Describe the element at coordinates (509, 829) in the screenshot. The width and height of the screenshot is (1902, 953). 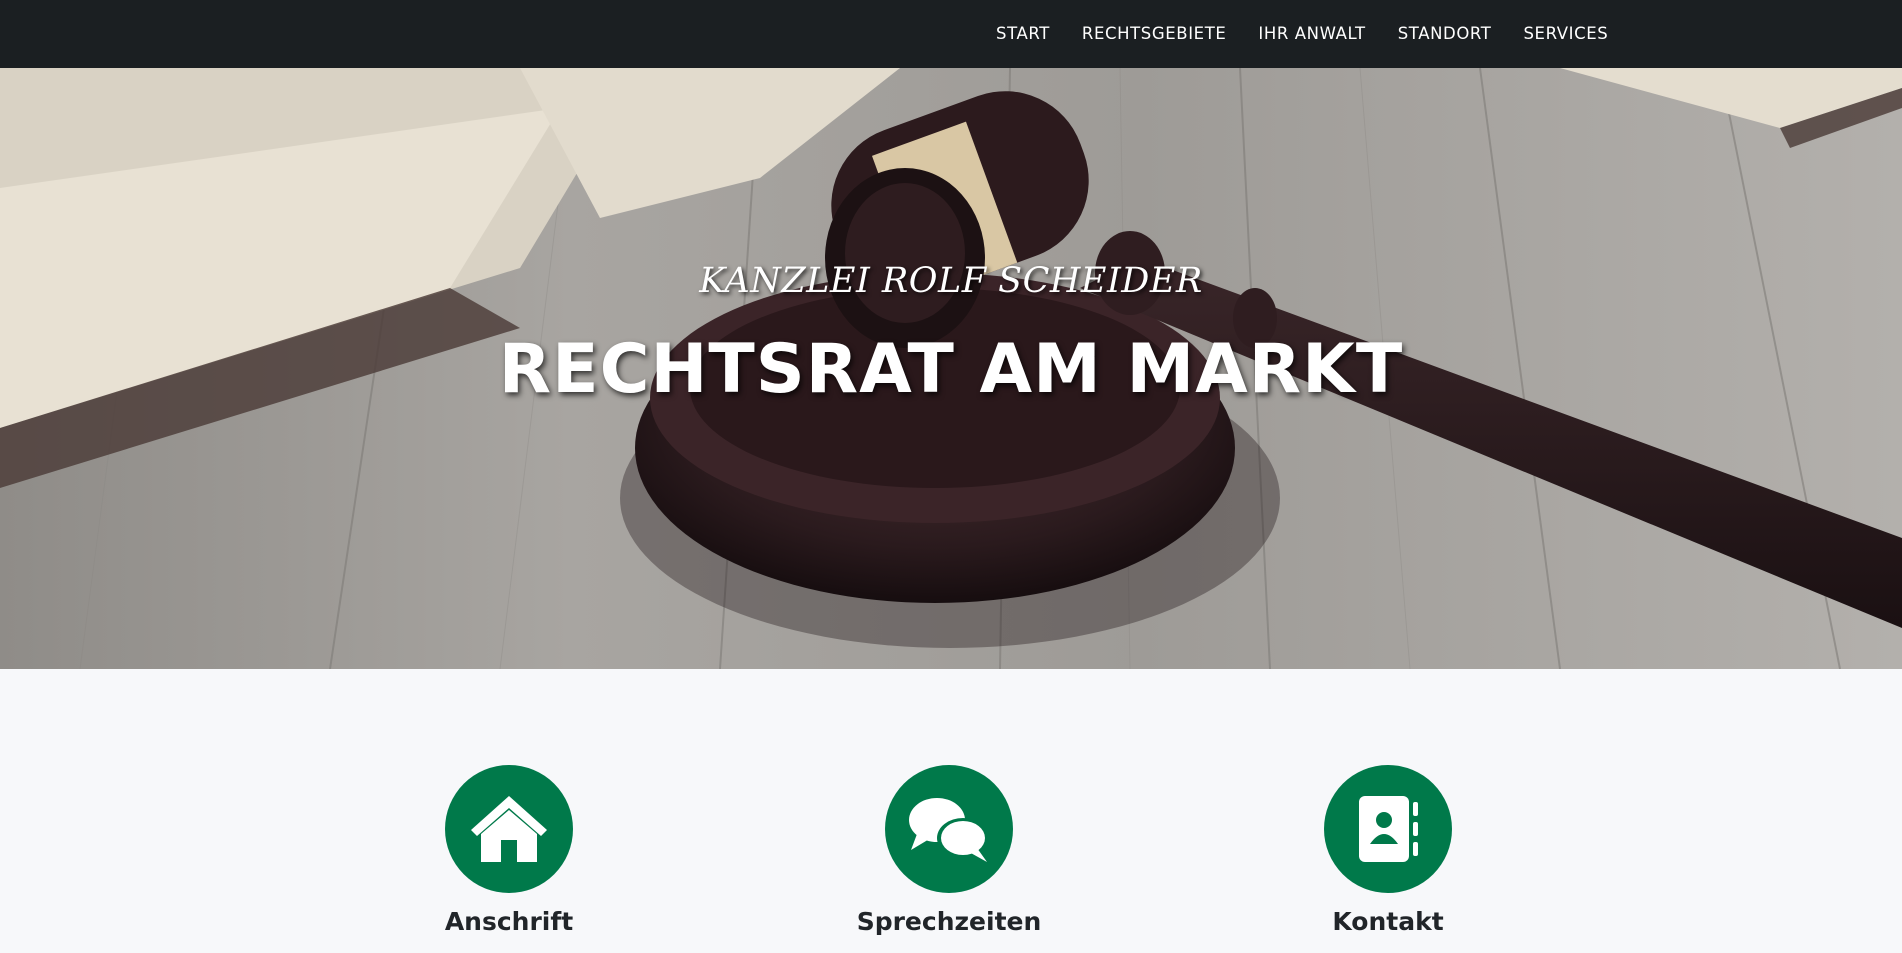
I see `home-icon` at that location.